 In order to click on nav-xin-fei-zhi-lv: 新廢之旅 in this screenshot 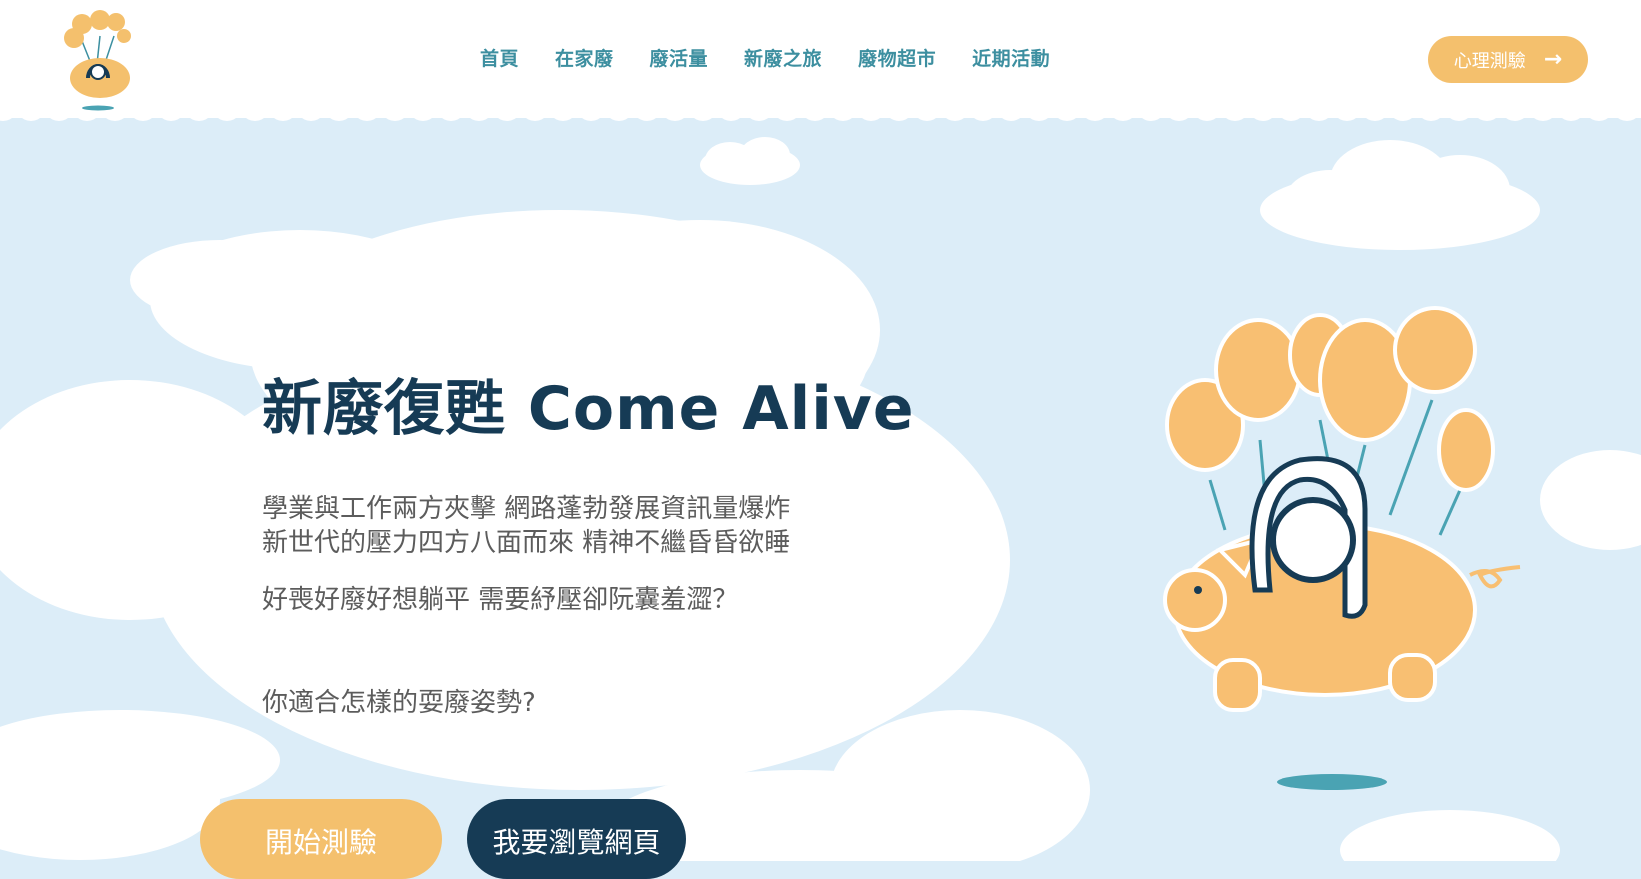, I will do `click(783, 57)`.